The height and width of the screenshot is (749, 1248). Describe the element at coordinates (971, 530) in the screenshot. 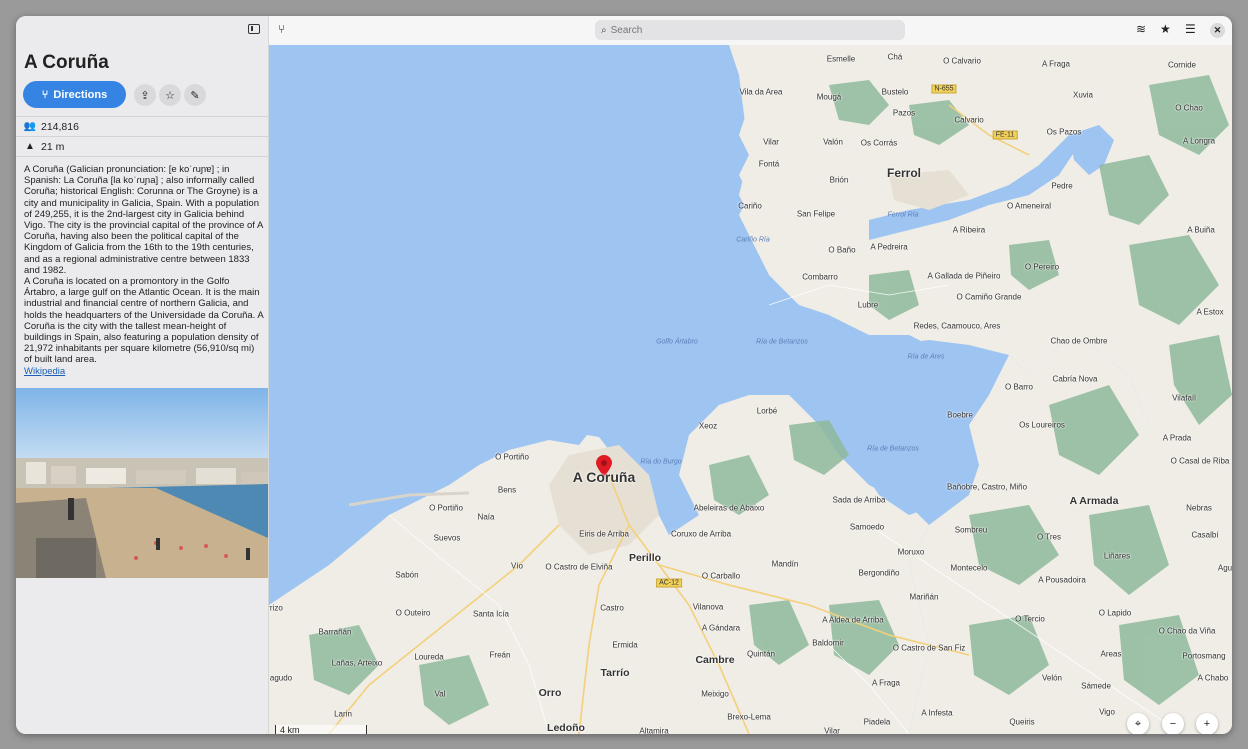

I see `map-place-label: Sombreu` at that location.